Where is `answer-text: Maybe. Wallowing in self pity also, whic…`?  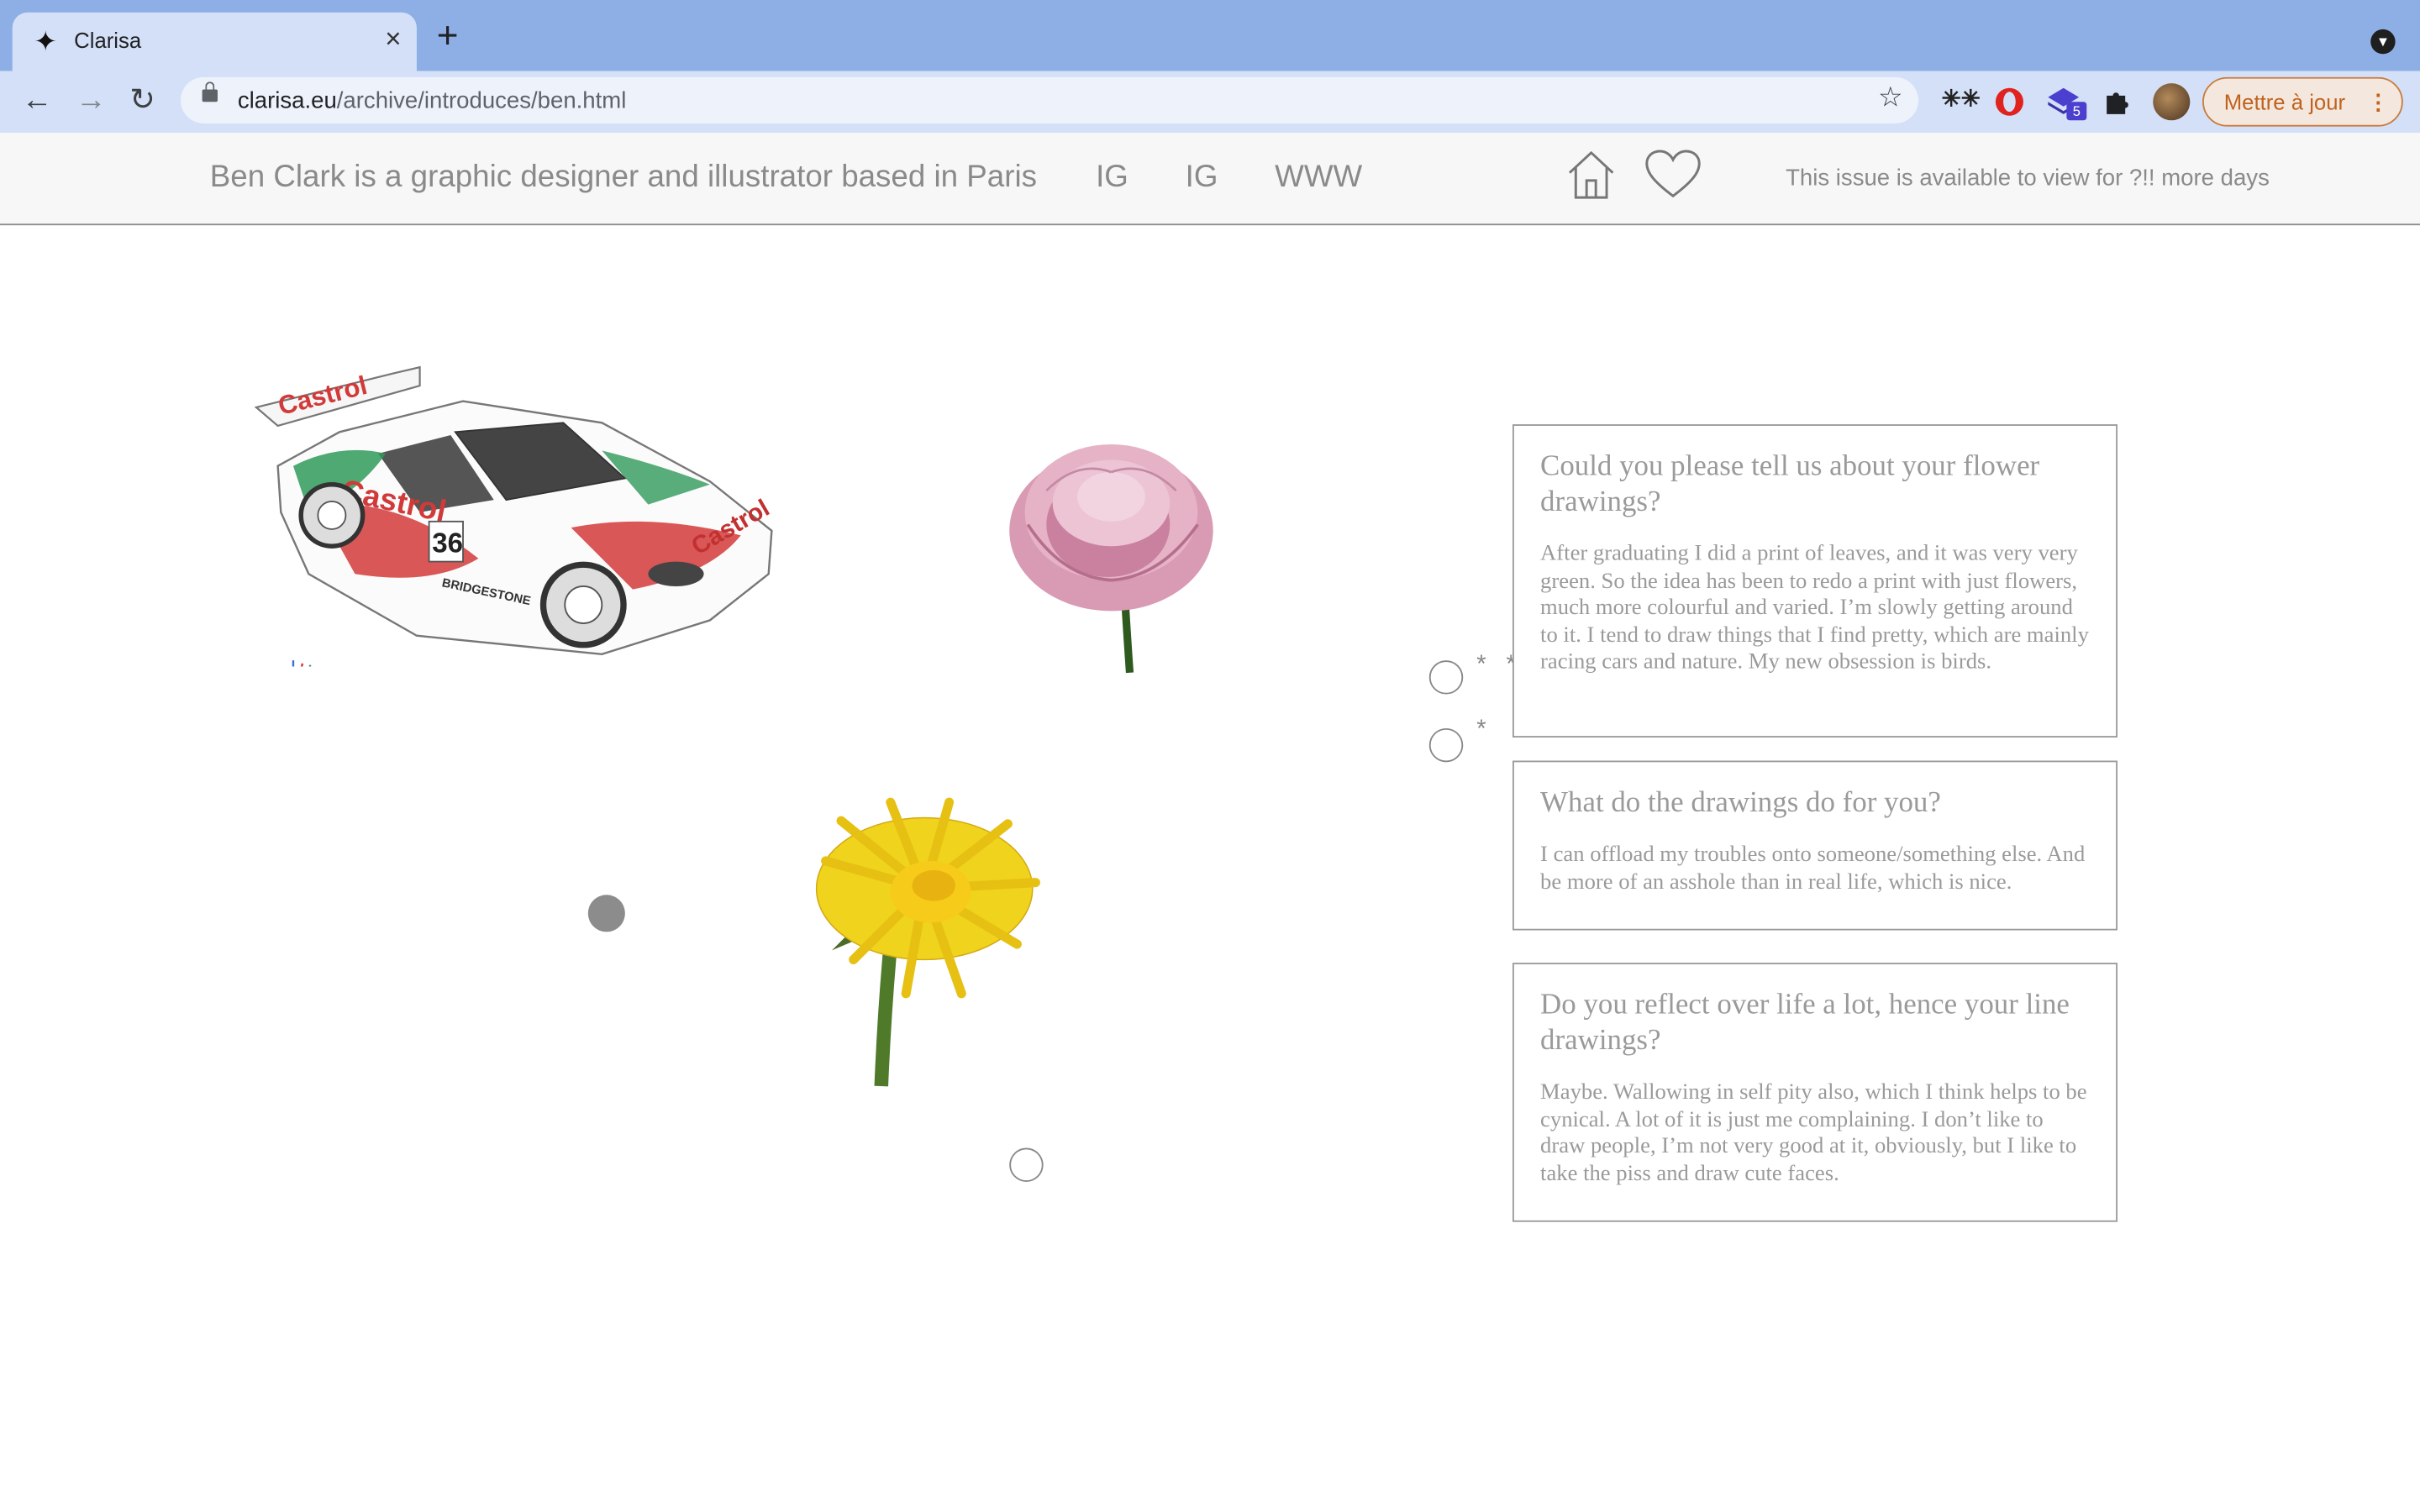
answer-text: Maybe. Wallowing in self pity also, whic… is located at coordinates (1813, 1132).